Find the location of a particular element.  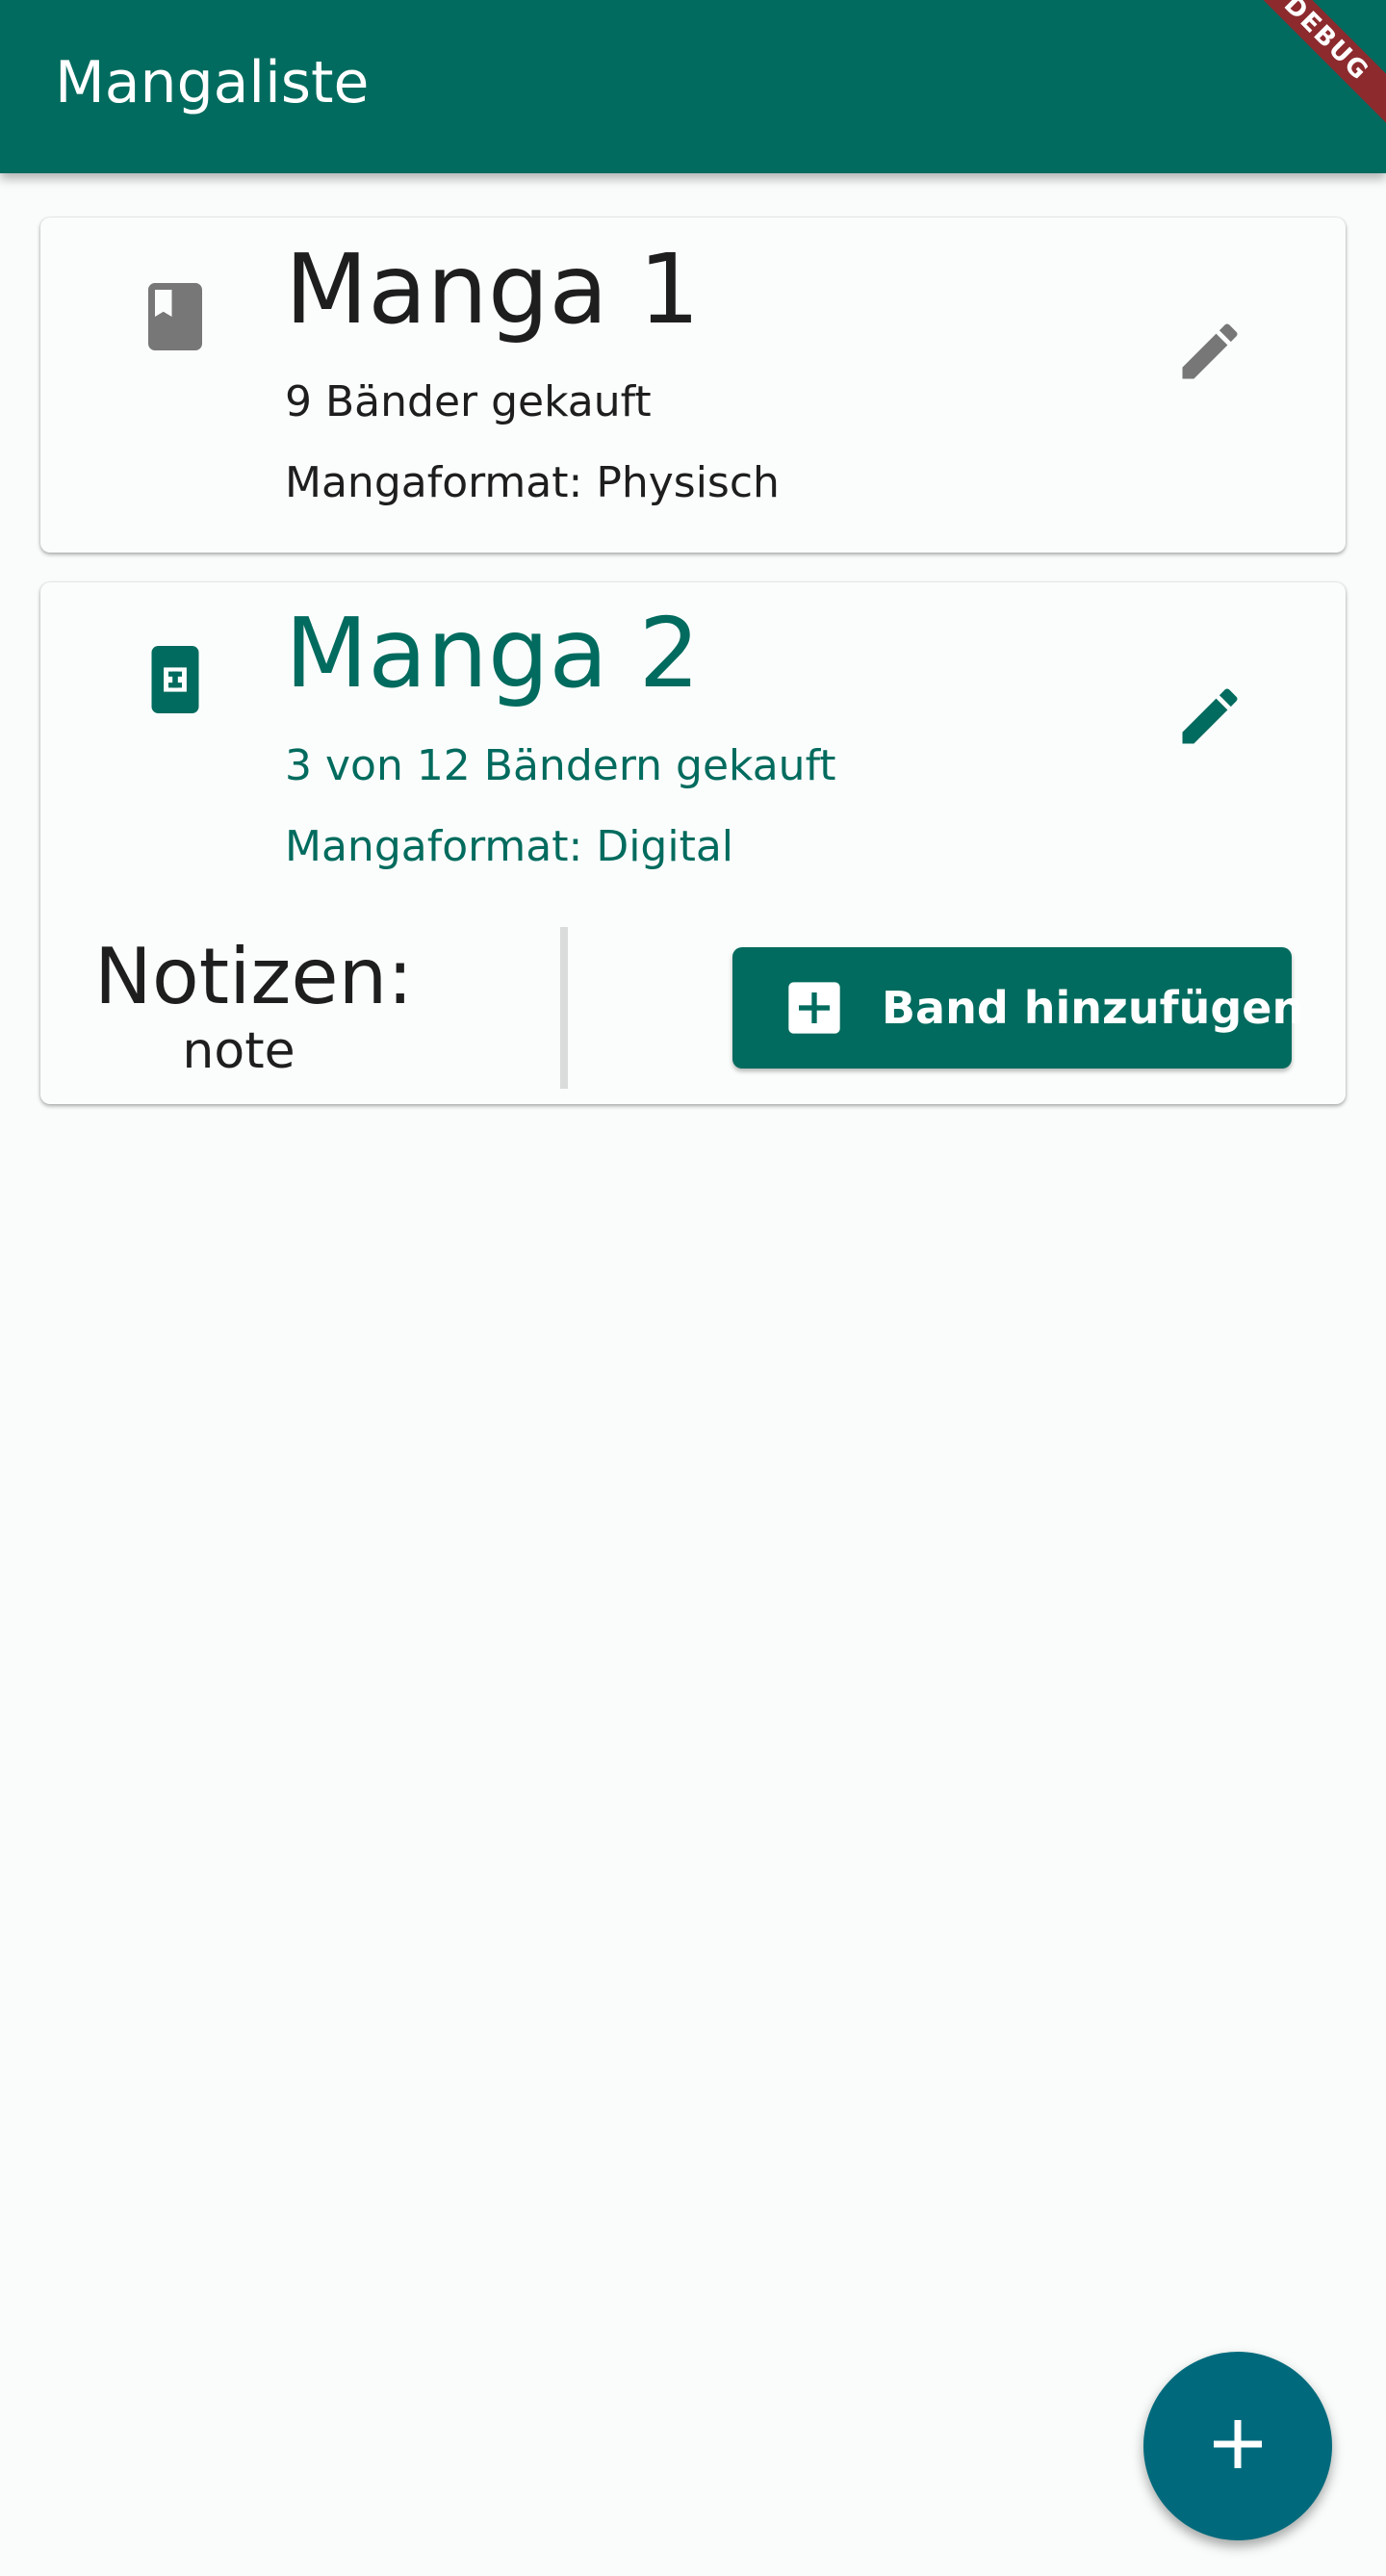

plus-icon is located at coordinates (1238, 2446).